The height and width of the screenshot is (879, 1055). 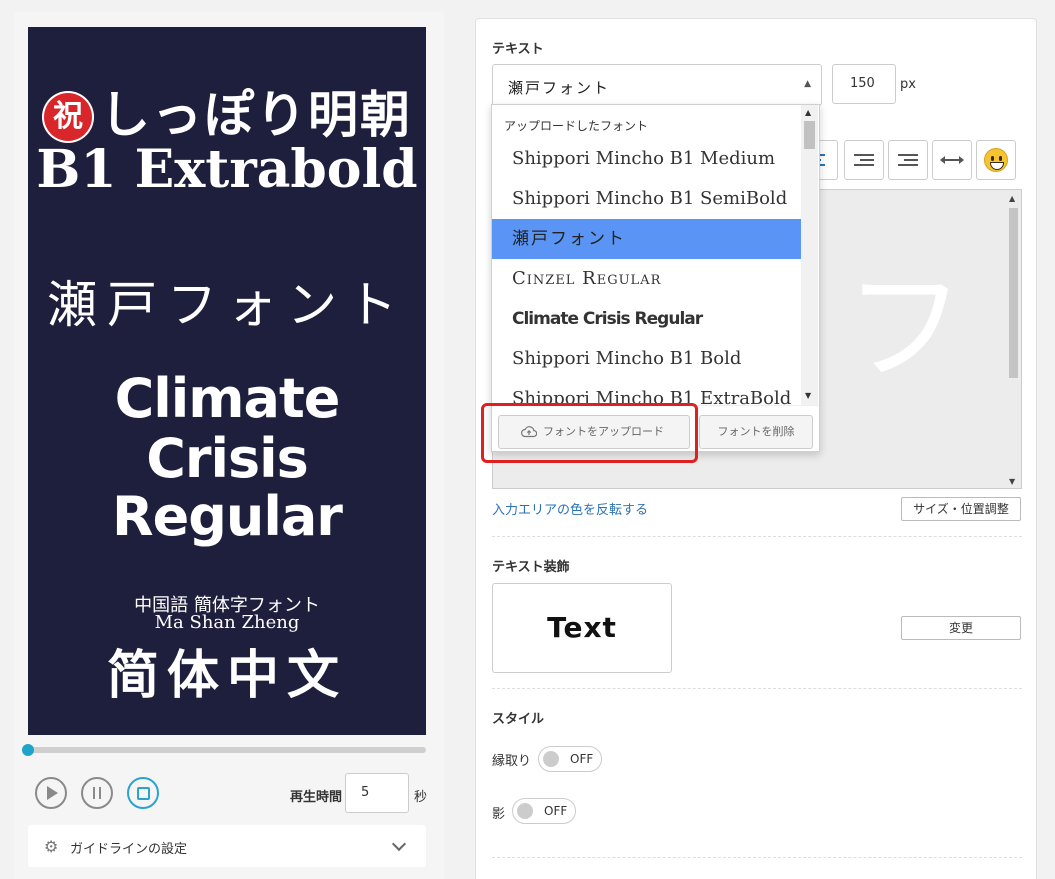 What do you see at coordinates (582, 628) in the screenshot?
I see `decoration-preview: Text` at bounding box center [582, 628].